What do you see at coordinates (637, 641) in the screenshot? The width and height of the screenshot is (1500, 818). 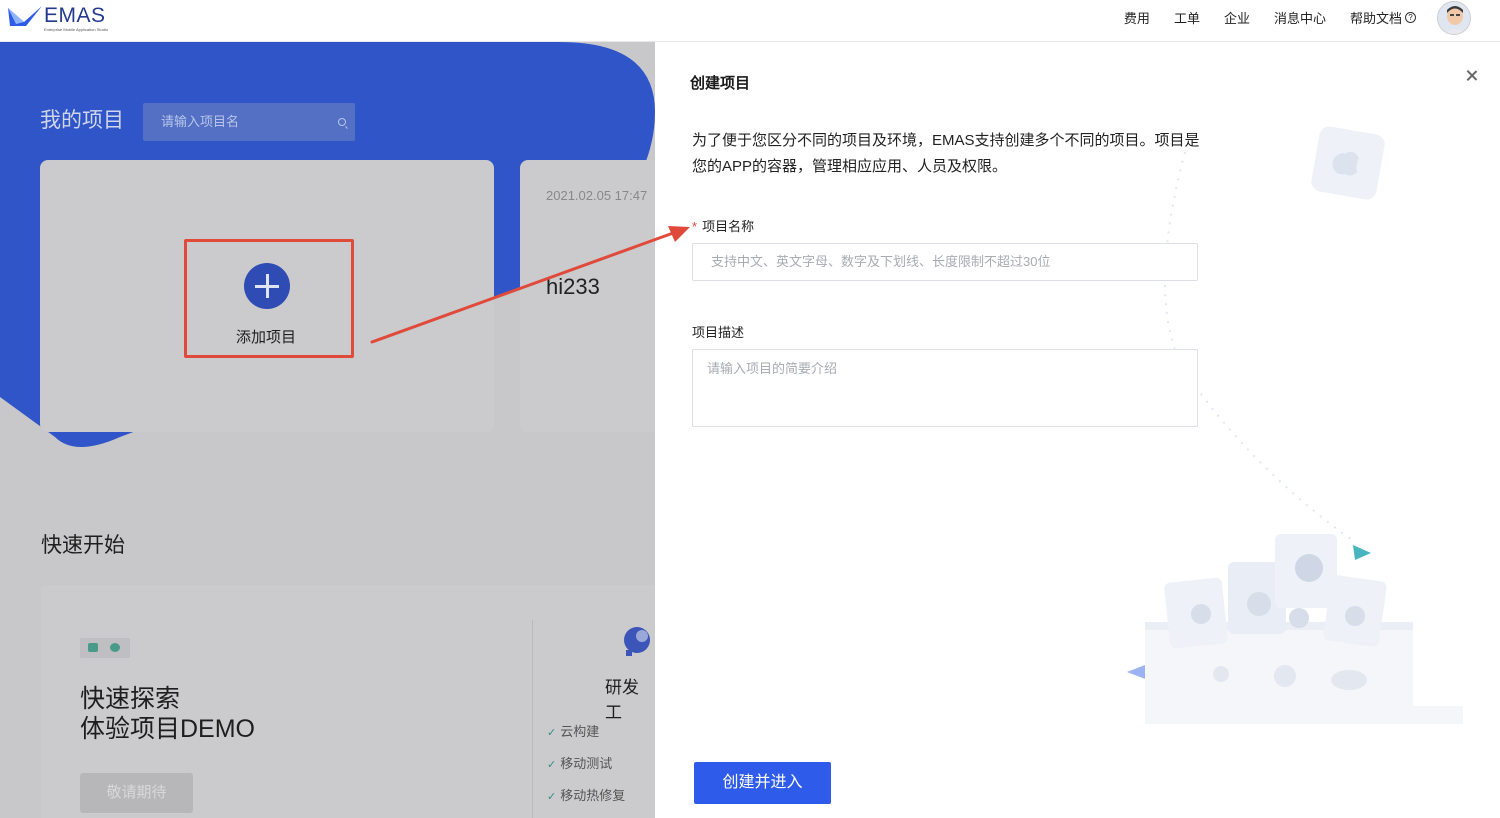 I see `dev-tools-icon` at bounding box center [637, 641].